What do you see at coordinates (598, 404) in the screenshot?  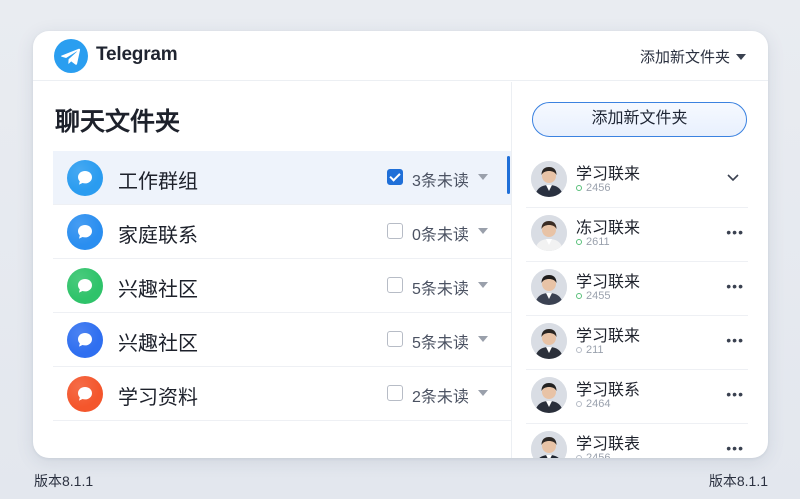 I see `contact-status-text: 2464` at bounding box center [598, 404].